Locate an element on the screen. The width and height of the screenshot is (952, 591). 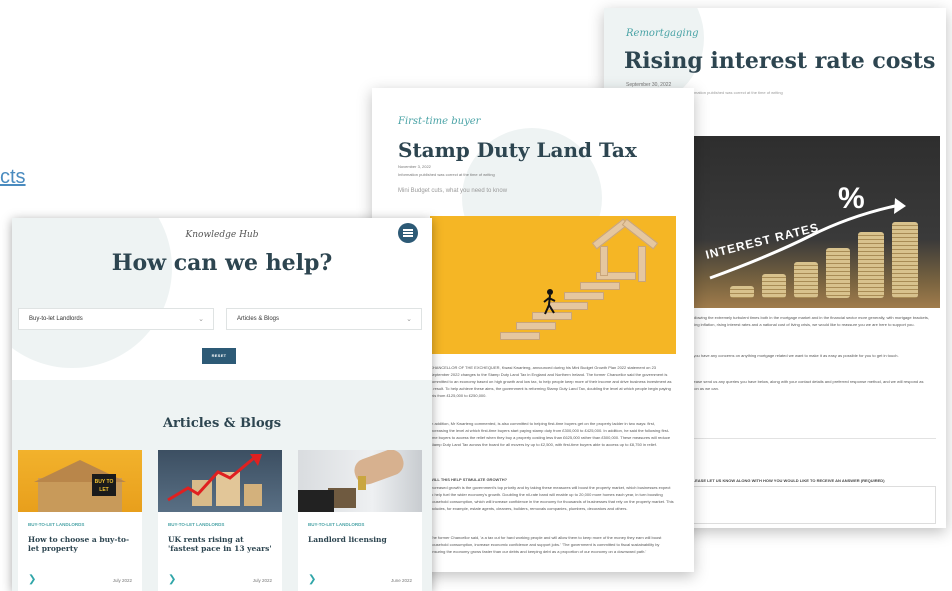
hamburger-menu-icon is located at coordinates (408, 233).